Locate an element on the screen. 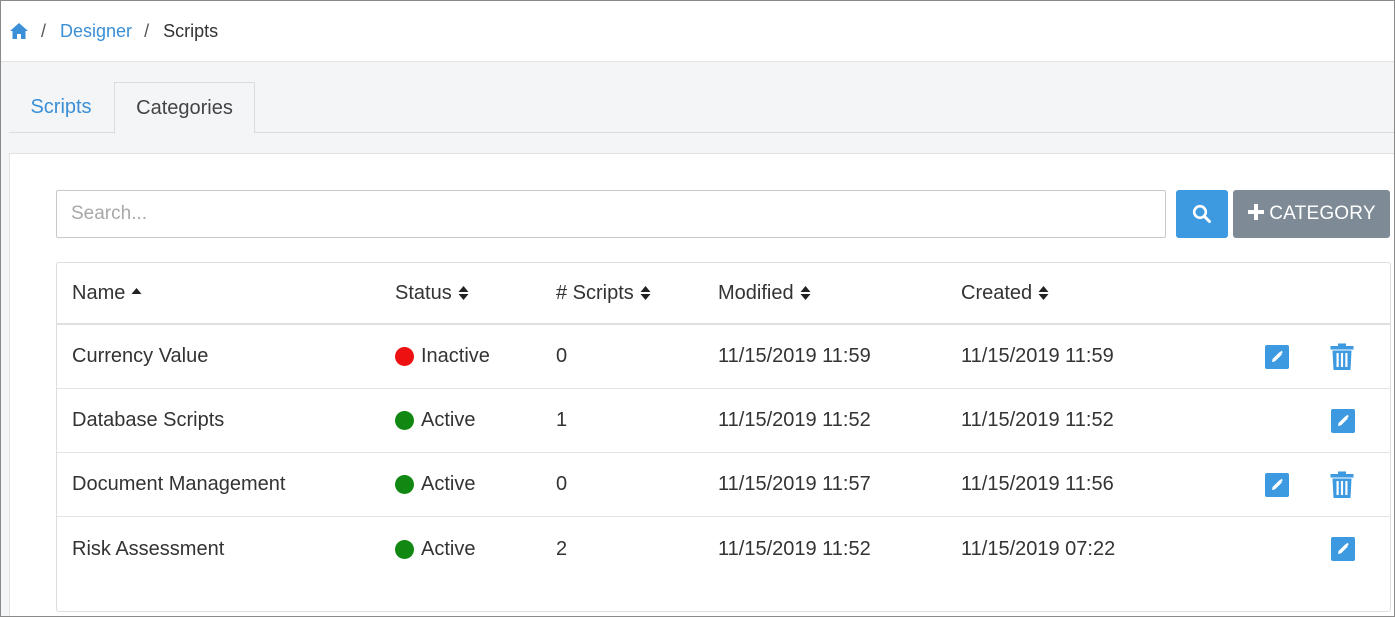  search-input is located at coordinates (611, 214).